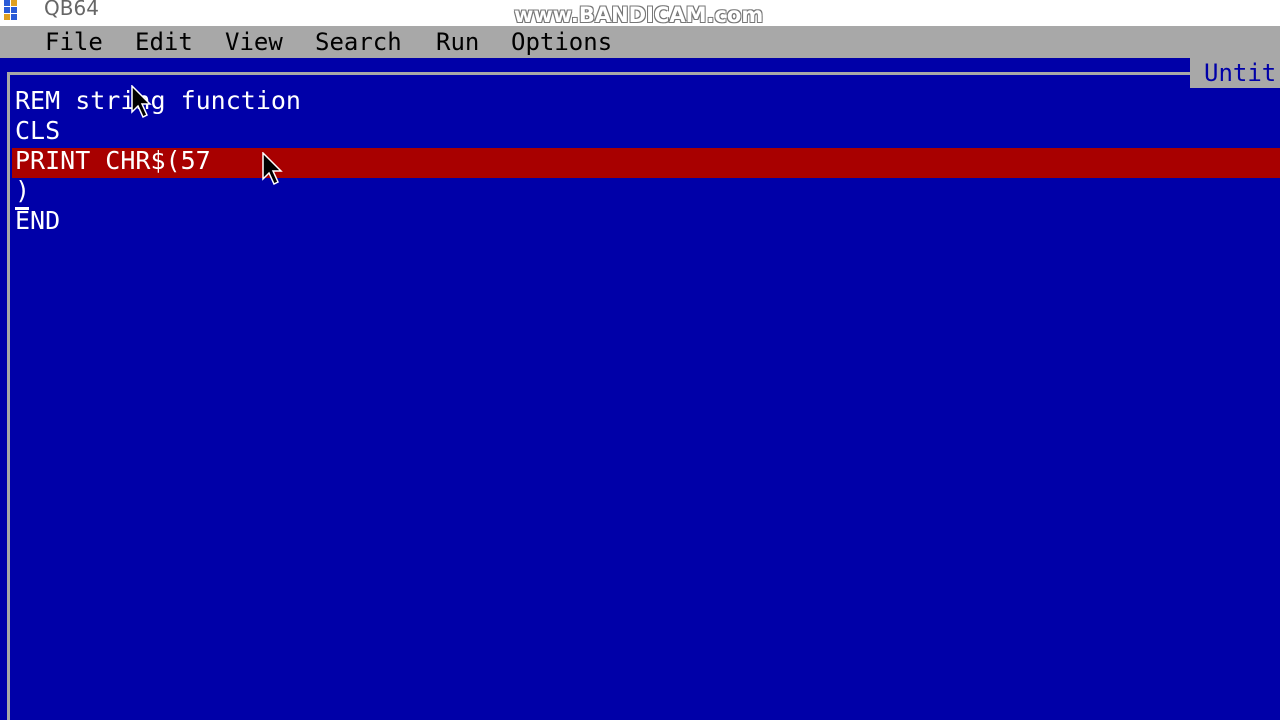 This screenshot has height=720, width=1280. I want to click on file-name-tab: Untit, so click(1235, 73).